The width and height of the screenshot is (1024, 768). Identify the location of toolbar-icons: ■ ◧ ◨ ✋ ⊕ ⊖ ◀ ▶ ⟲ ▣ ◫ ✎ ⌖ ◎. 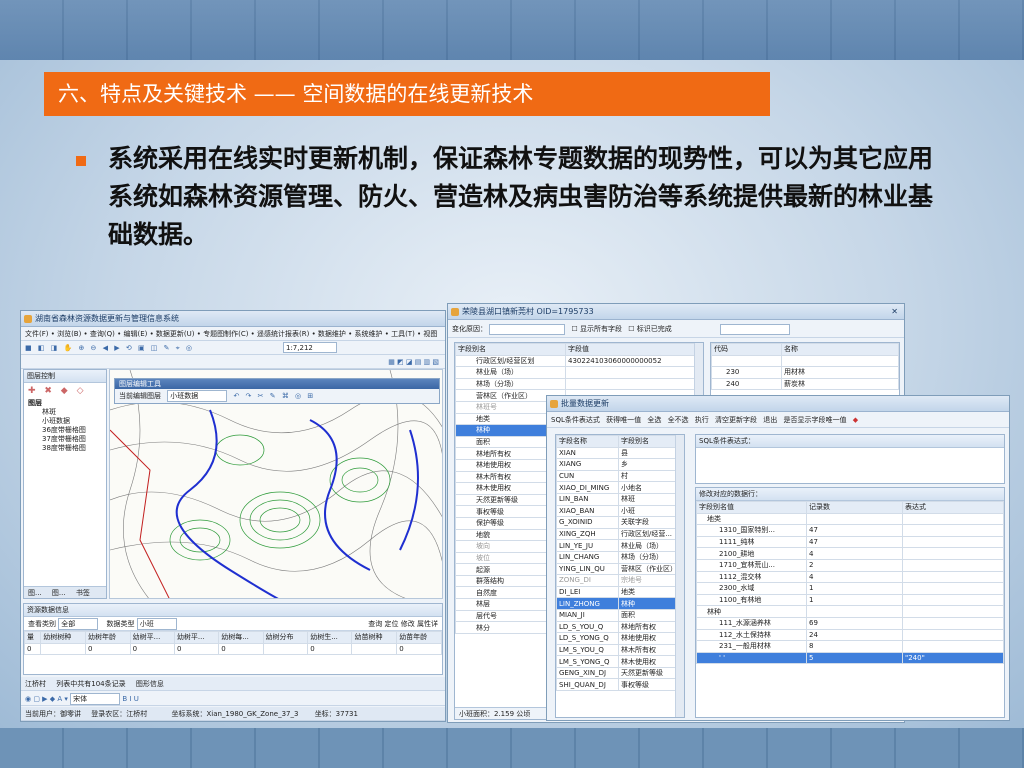
(109, 348).